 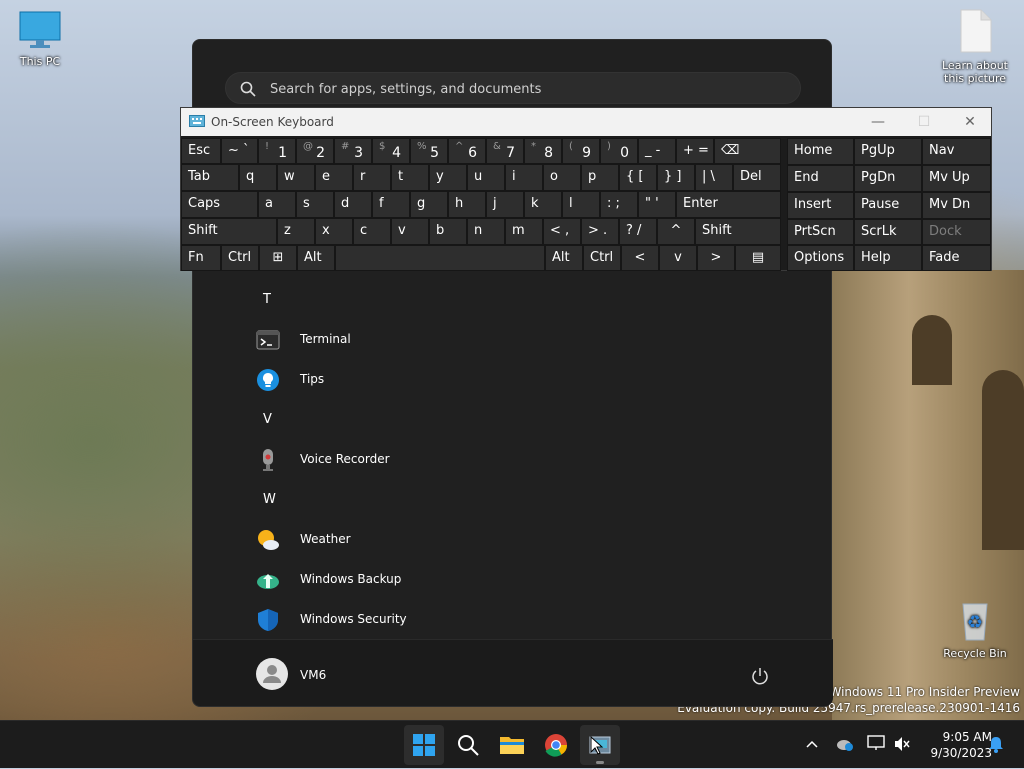 What do you see at coordinates (524, 177) in the screenshot?
I see `key-i: i` at bounding box center [524, 177].